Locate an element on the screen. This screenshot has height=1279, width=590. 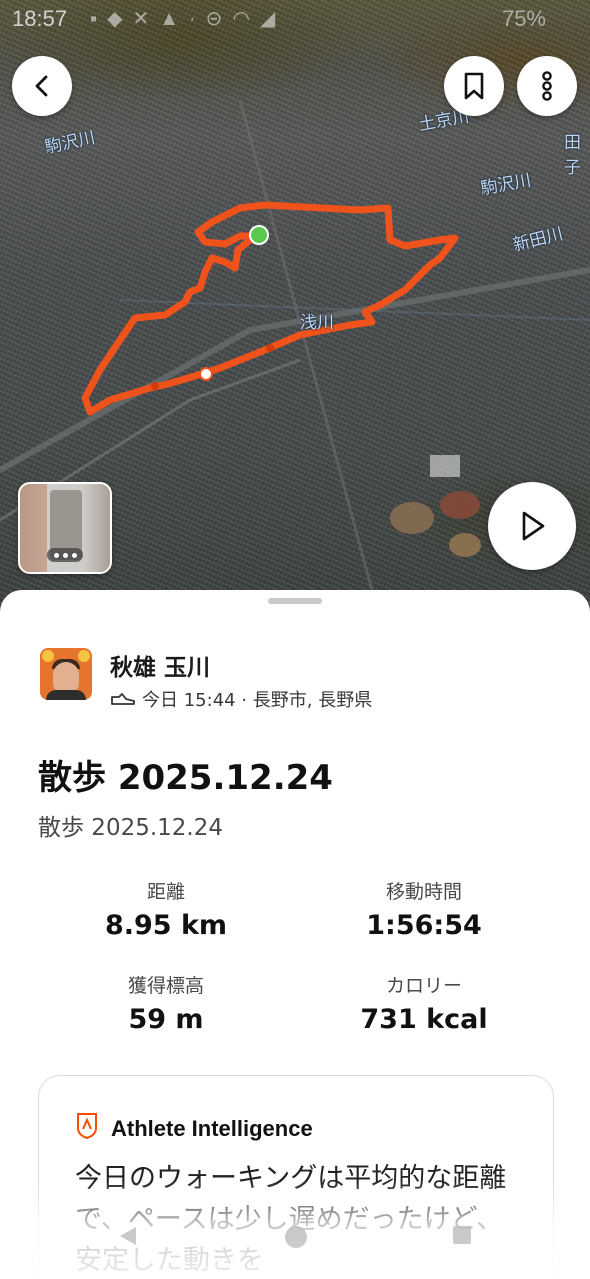
play-flyover-button is located at coordinates (532, 526).